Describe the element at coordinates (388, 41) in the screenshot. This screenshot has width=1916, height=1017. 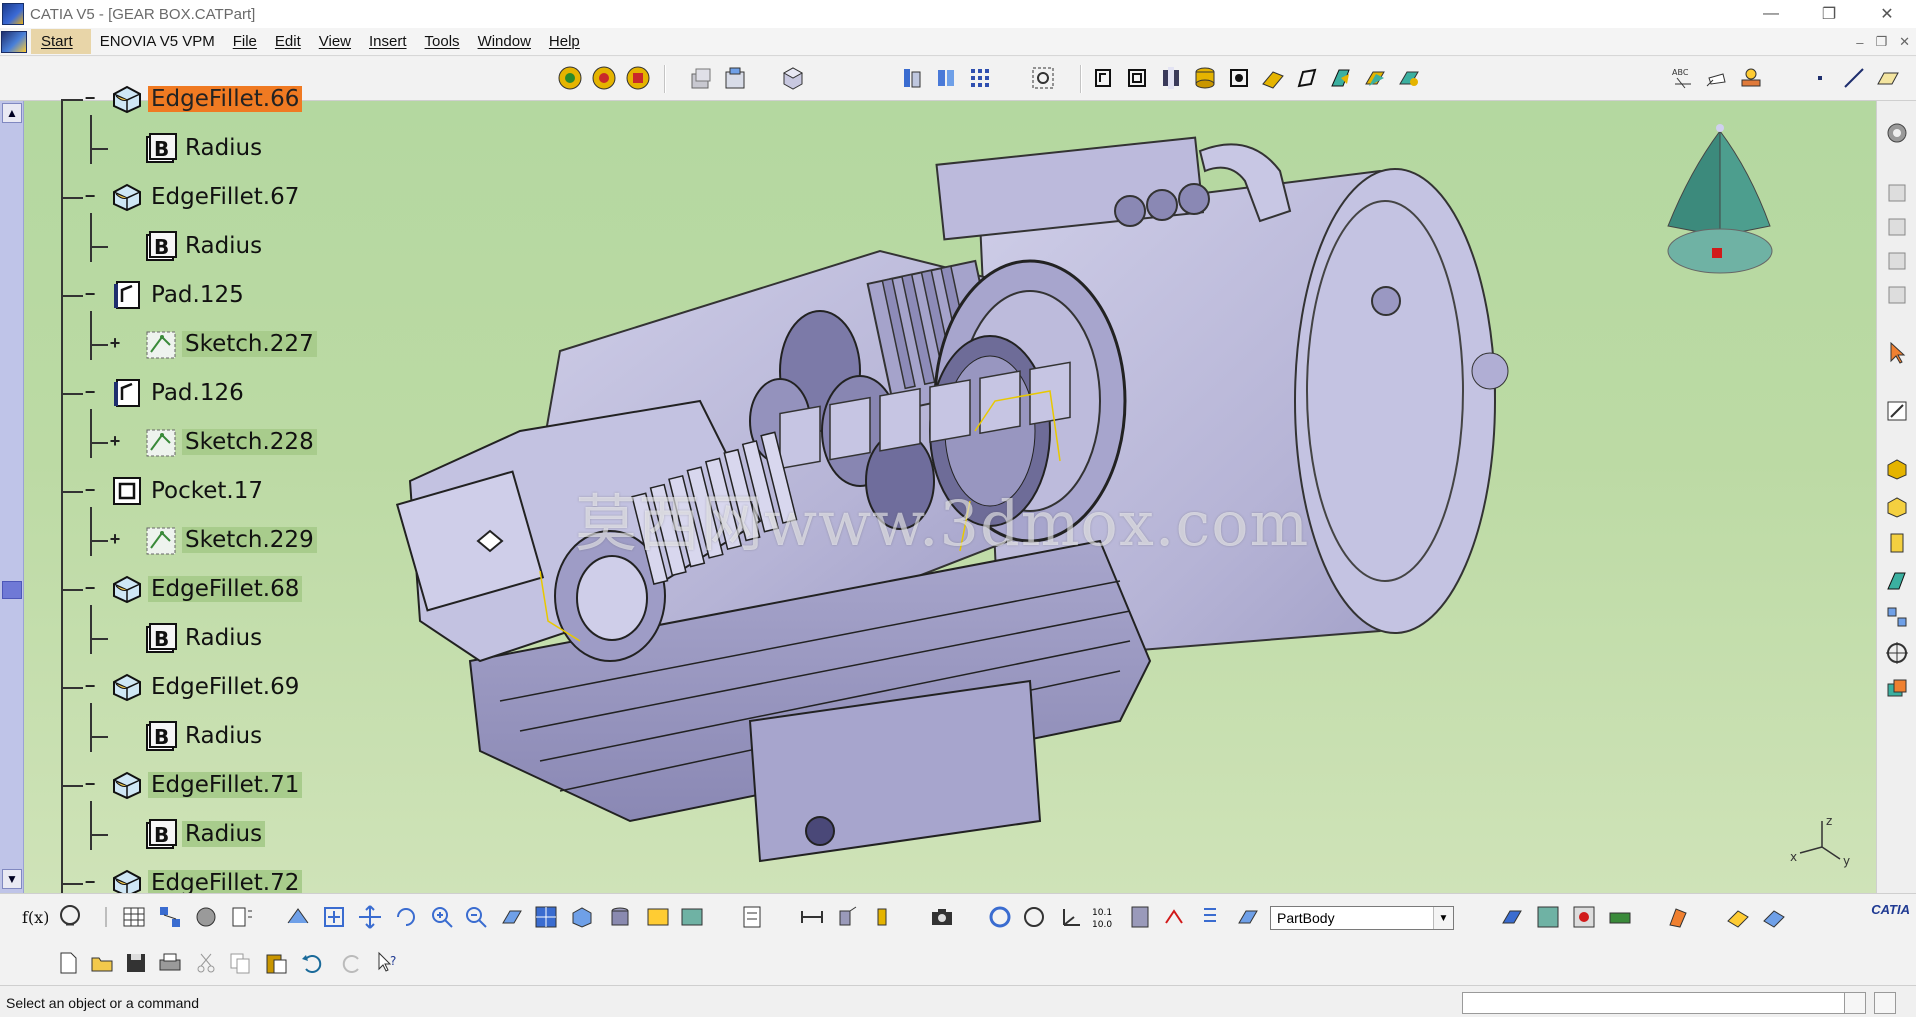
I see `menu-insert: Insert` at that location.